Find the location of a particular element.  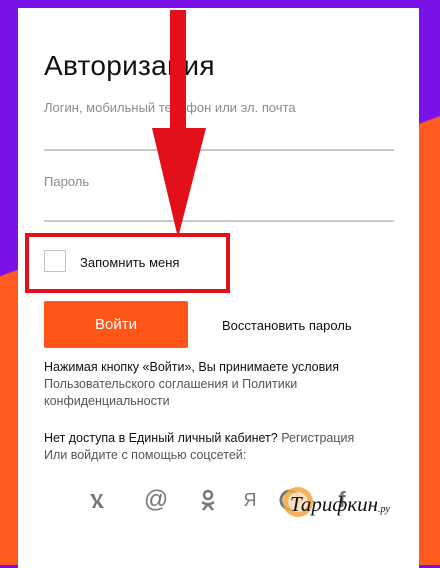

social-prompt: Или войдите с помощью соцсетей: is located at coordinates (145, 455).